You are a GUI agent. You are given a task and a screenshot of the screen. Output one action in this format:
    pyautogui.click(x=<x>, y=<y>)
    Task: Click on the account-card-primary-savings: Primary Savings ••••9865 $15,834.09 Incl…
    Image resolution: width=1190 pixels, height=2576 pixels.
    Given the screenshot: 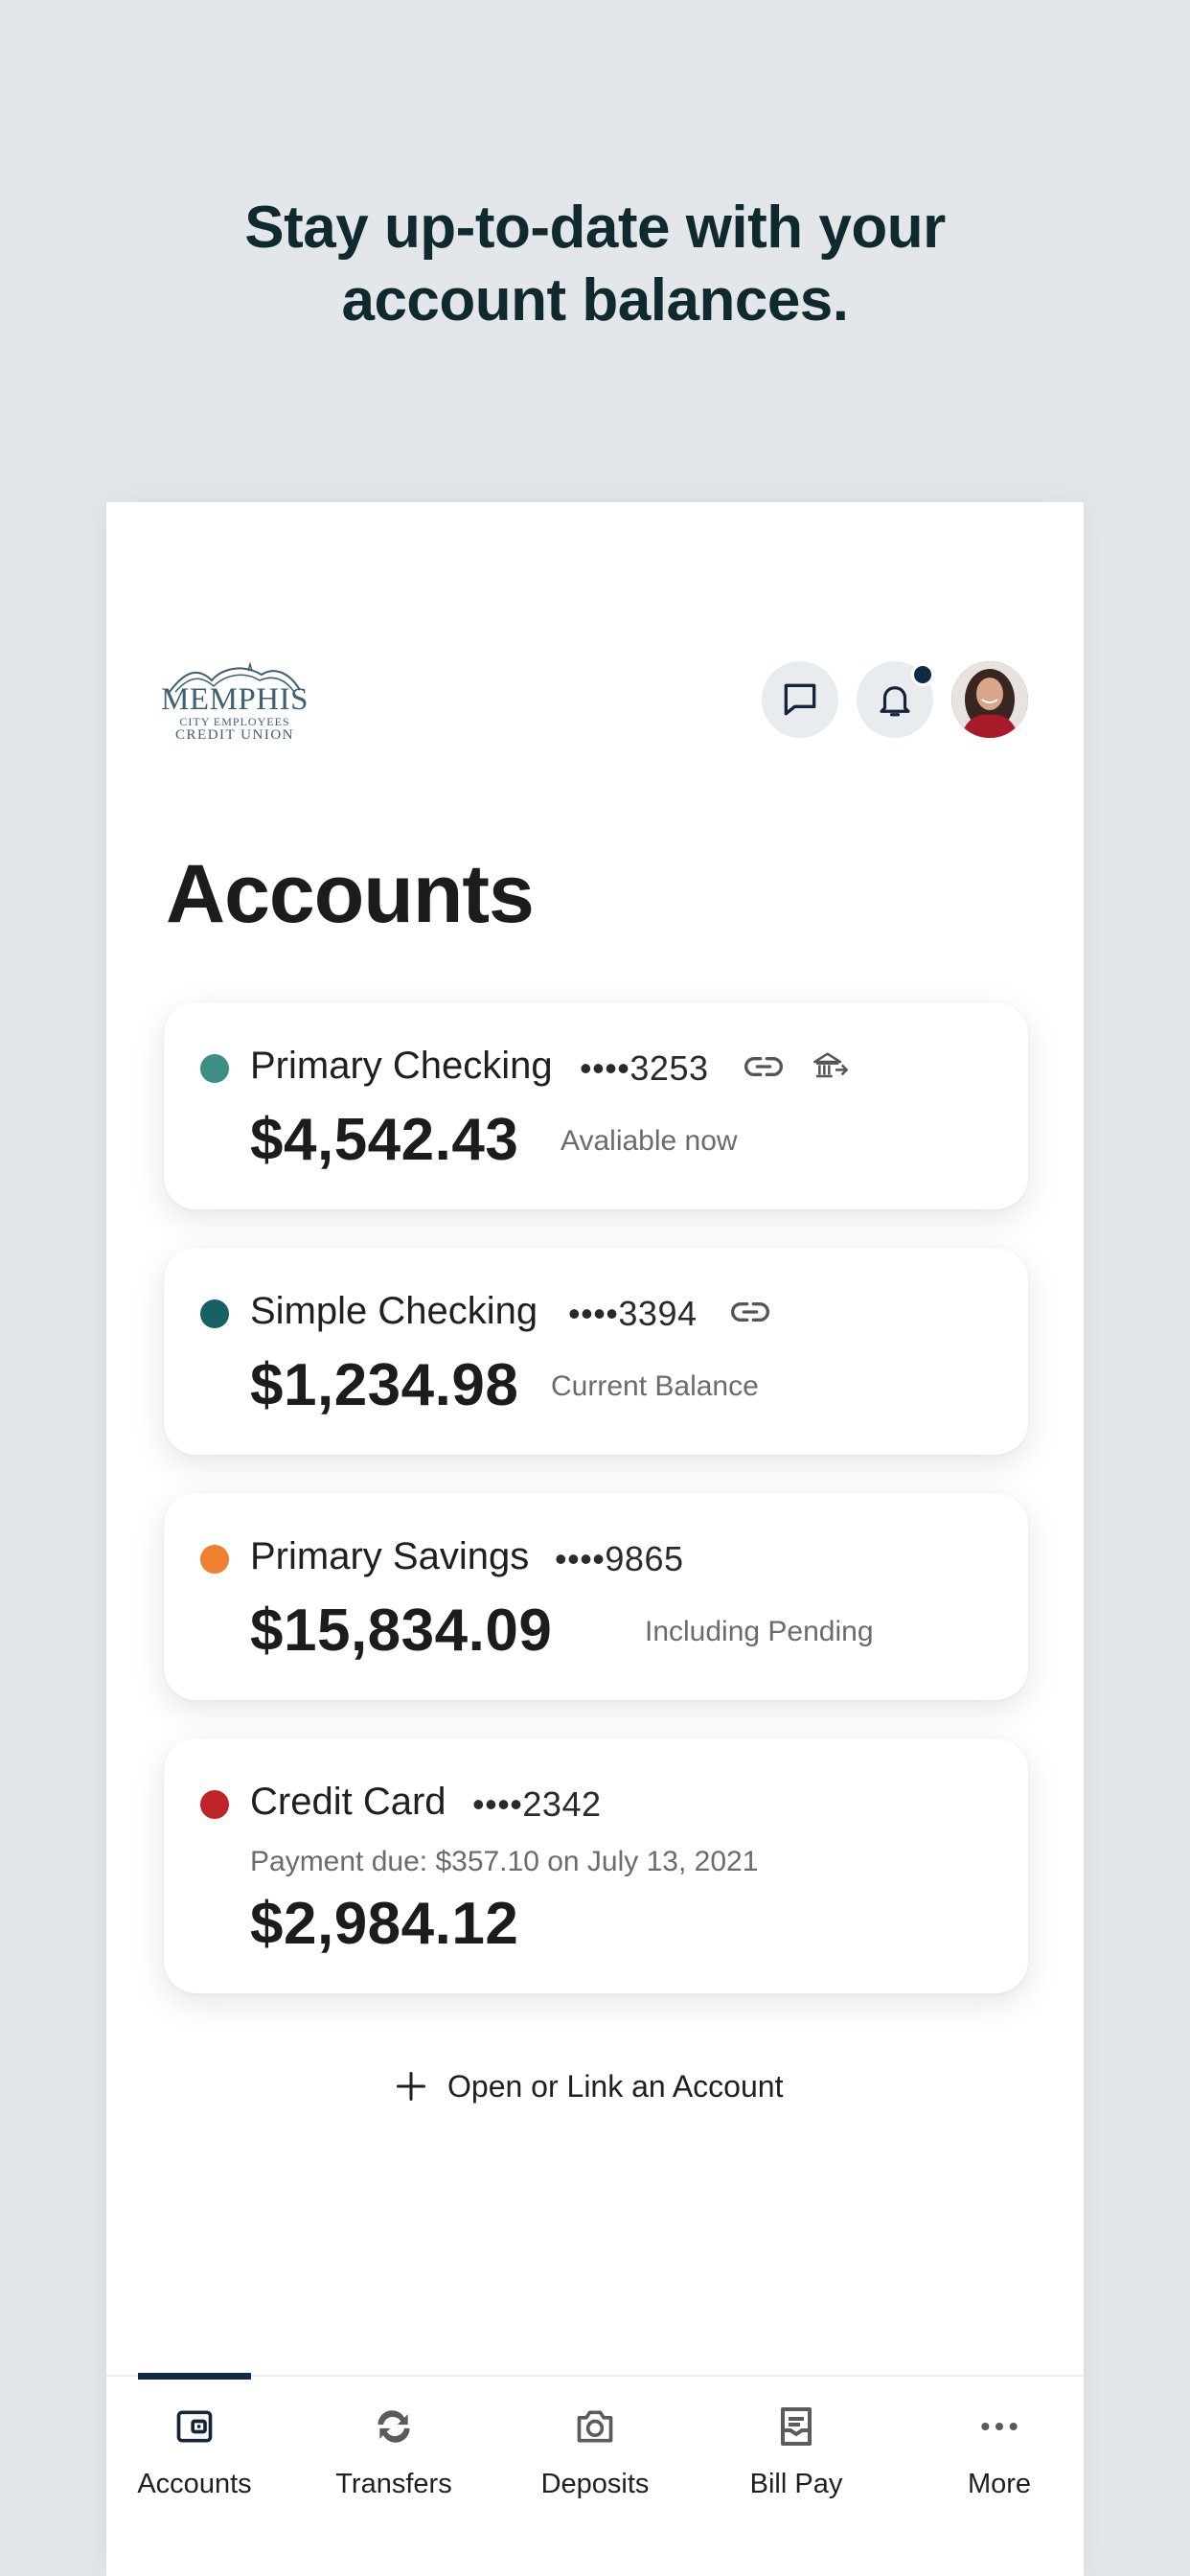 What is the action you would take?
    pyautogui.click(x=596, y=1596)
    